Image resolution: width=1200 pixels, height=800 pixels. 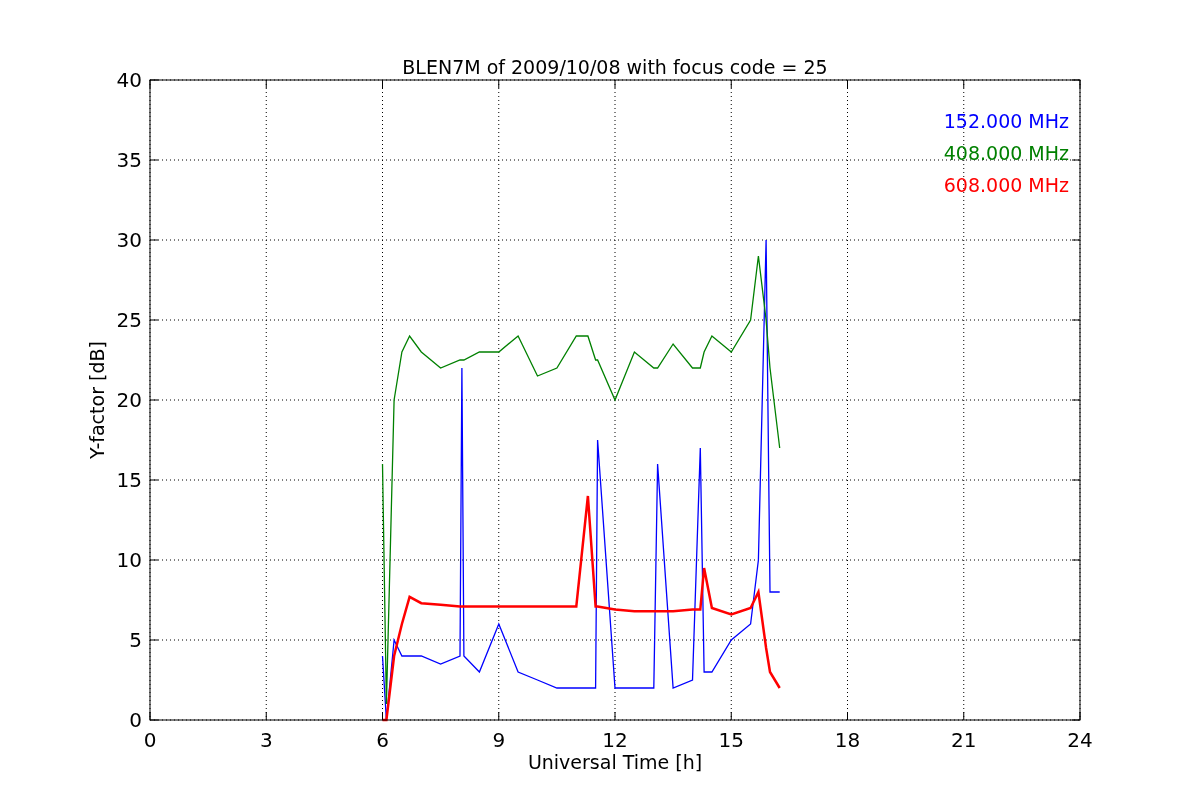 I want to click on legend-label: 408.000 MHz, so click(x=1006, y=153).